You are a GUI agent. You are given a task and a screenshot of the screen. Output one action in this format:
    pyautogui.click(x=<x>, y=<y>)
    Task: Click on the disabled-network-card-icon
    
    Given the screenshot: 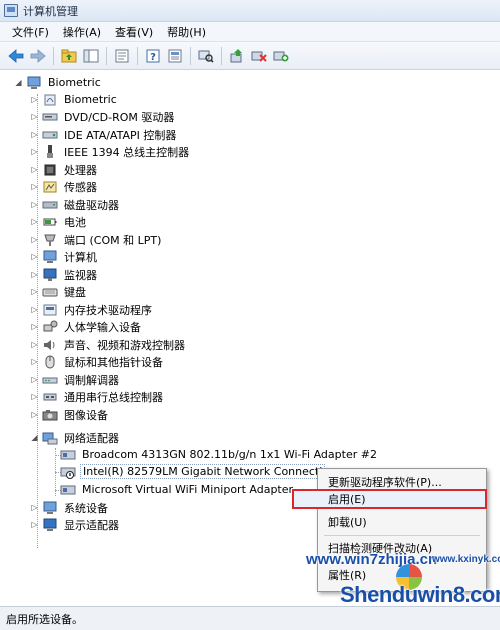 What is the action you would take?
    pyautogui.click(x=68, y=472)
    